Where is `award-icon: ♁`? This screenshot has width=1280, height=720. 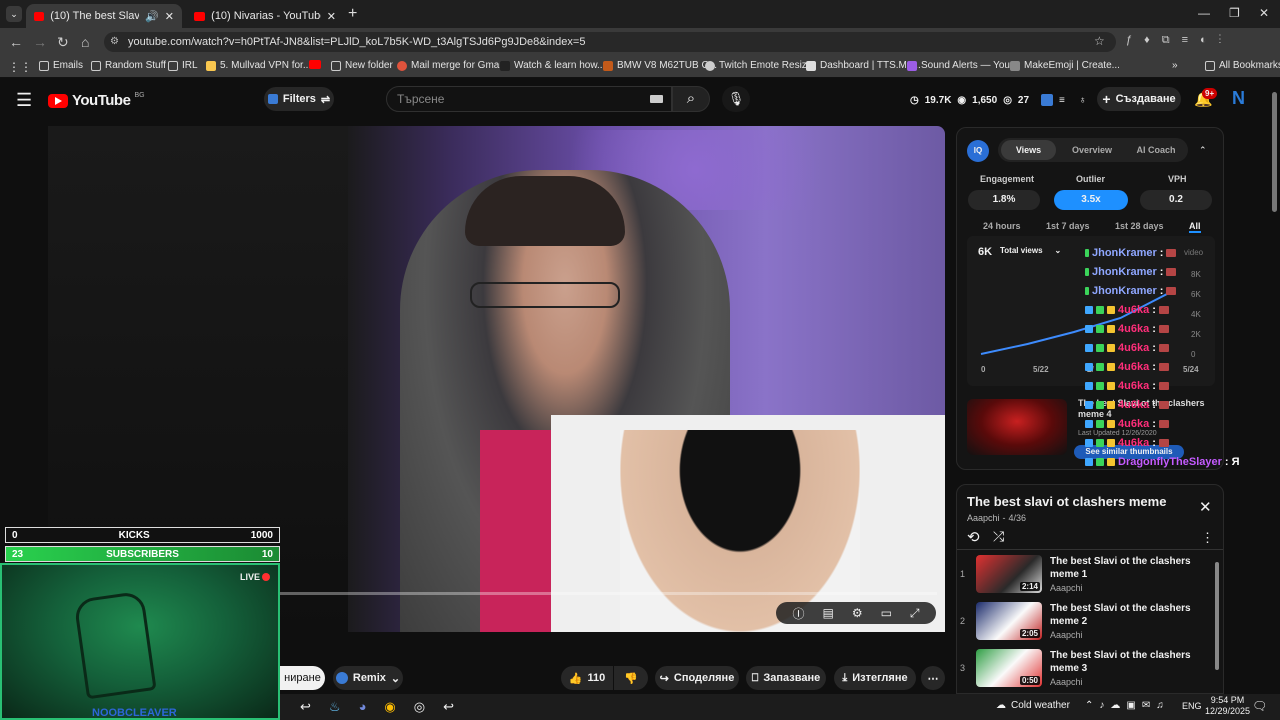 award-icon: ♁ is located at coordinates (1083, 100).